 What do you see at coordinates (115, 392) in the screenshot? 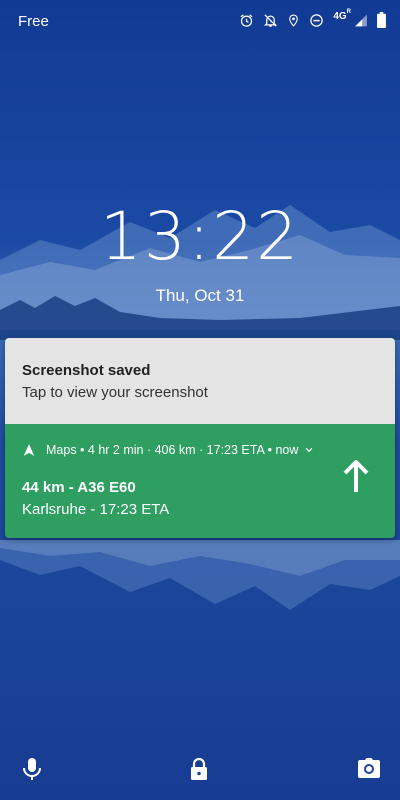
I see `notification-text: Tap to view your screenshot` at bounding box center [115, 392].